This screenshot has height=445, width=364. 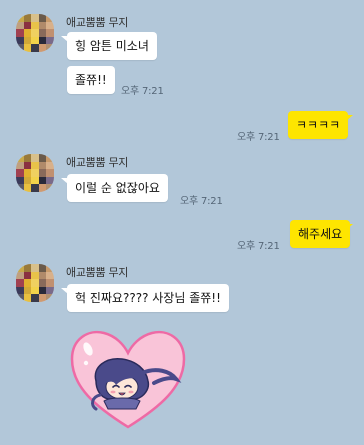 I want to click on message-bubble-in: 이럴 순 없잖아요, so click(x=117, y=188).